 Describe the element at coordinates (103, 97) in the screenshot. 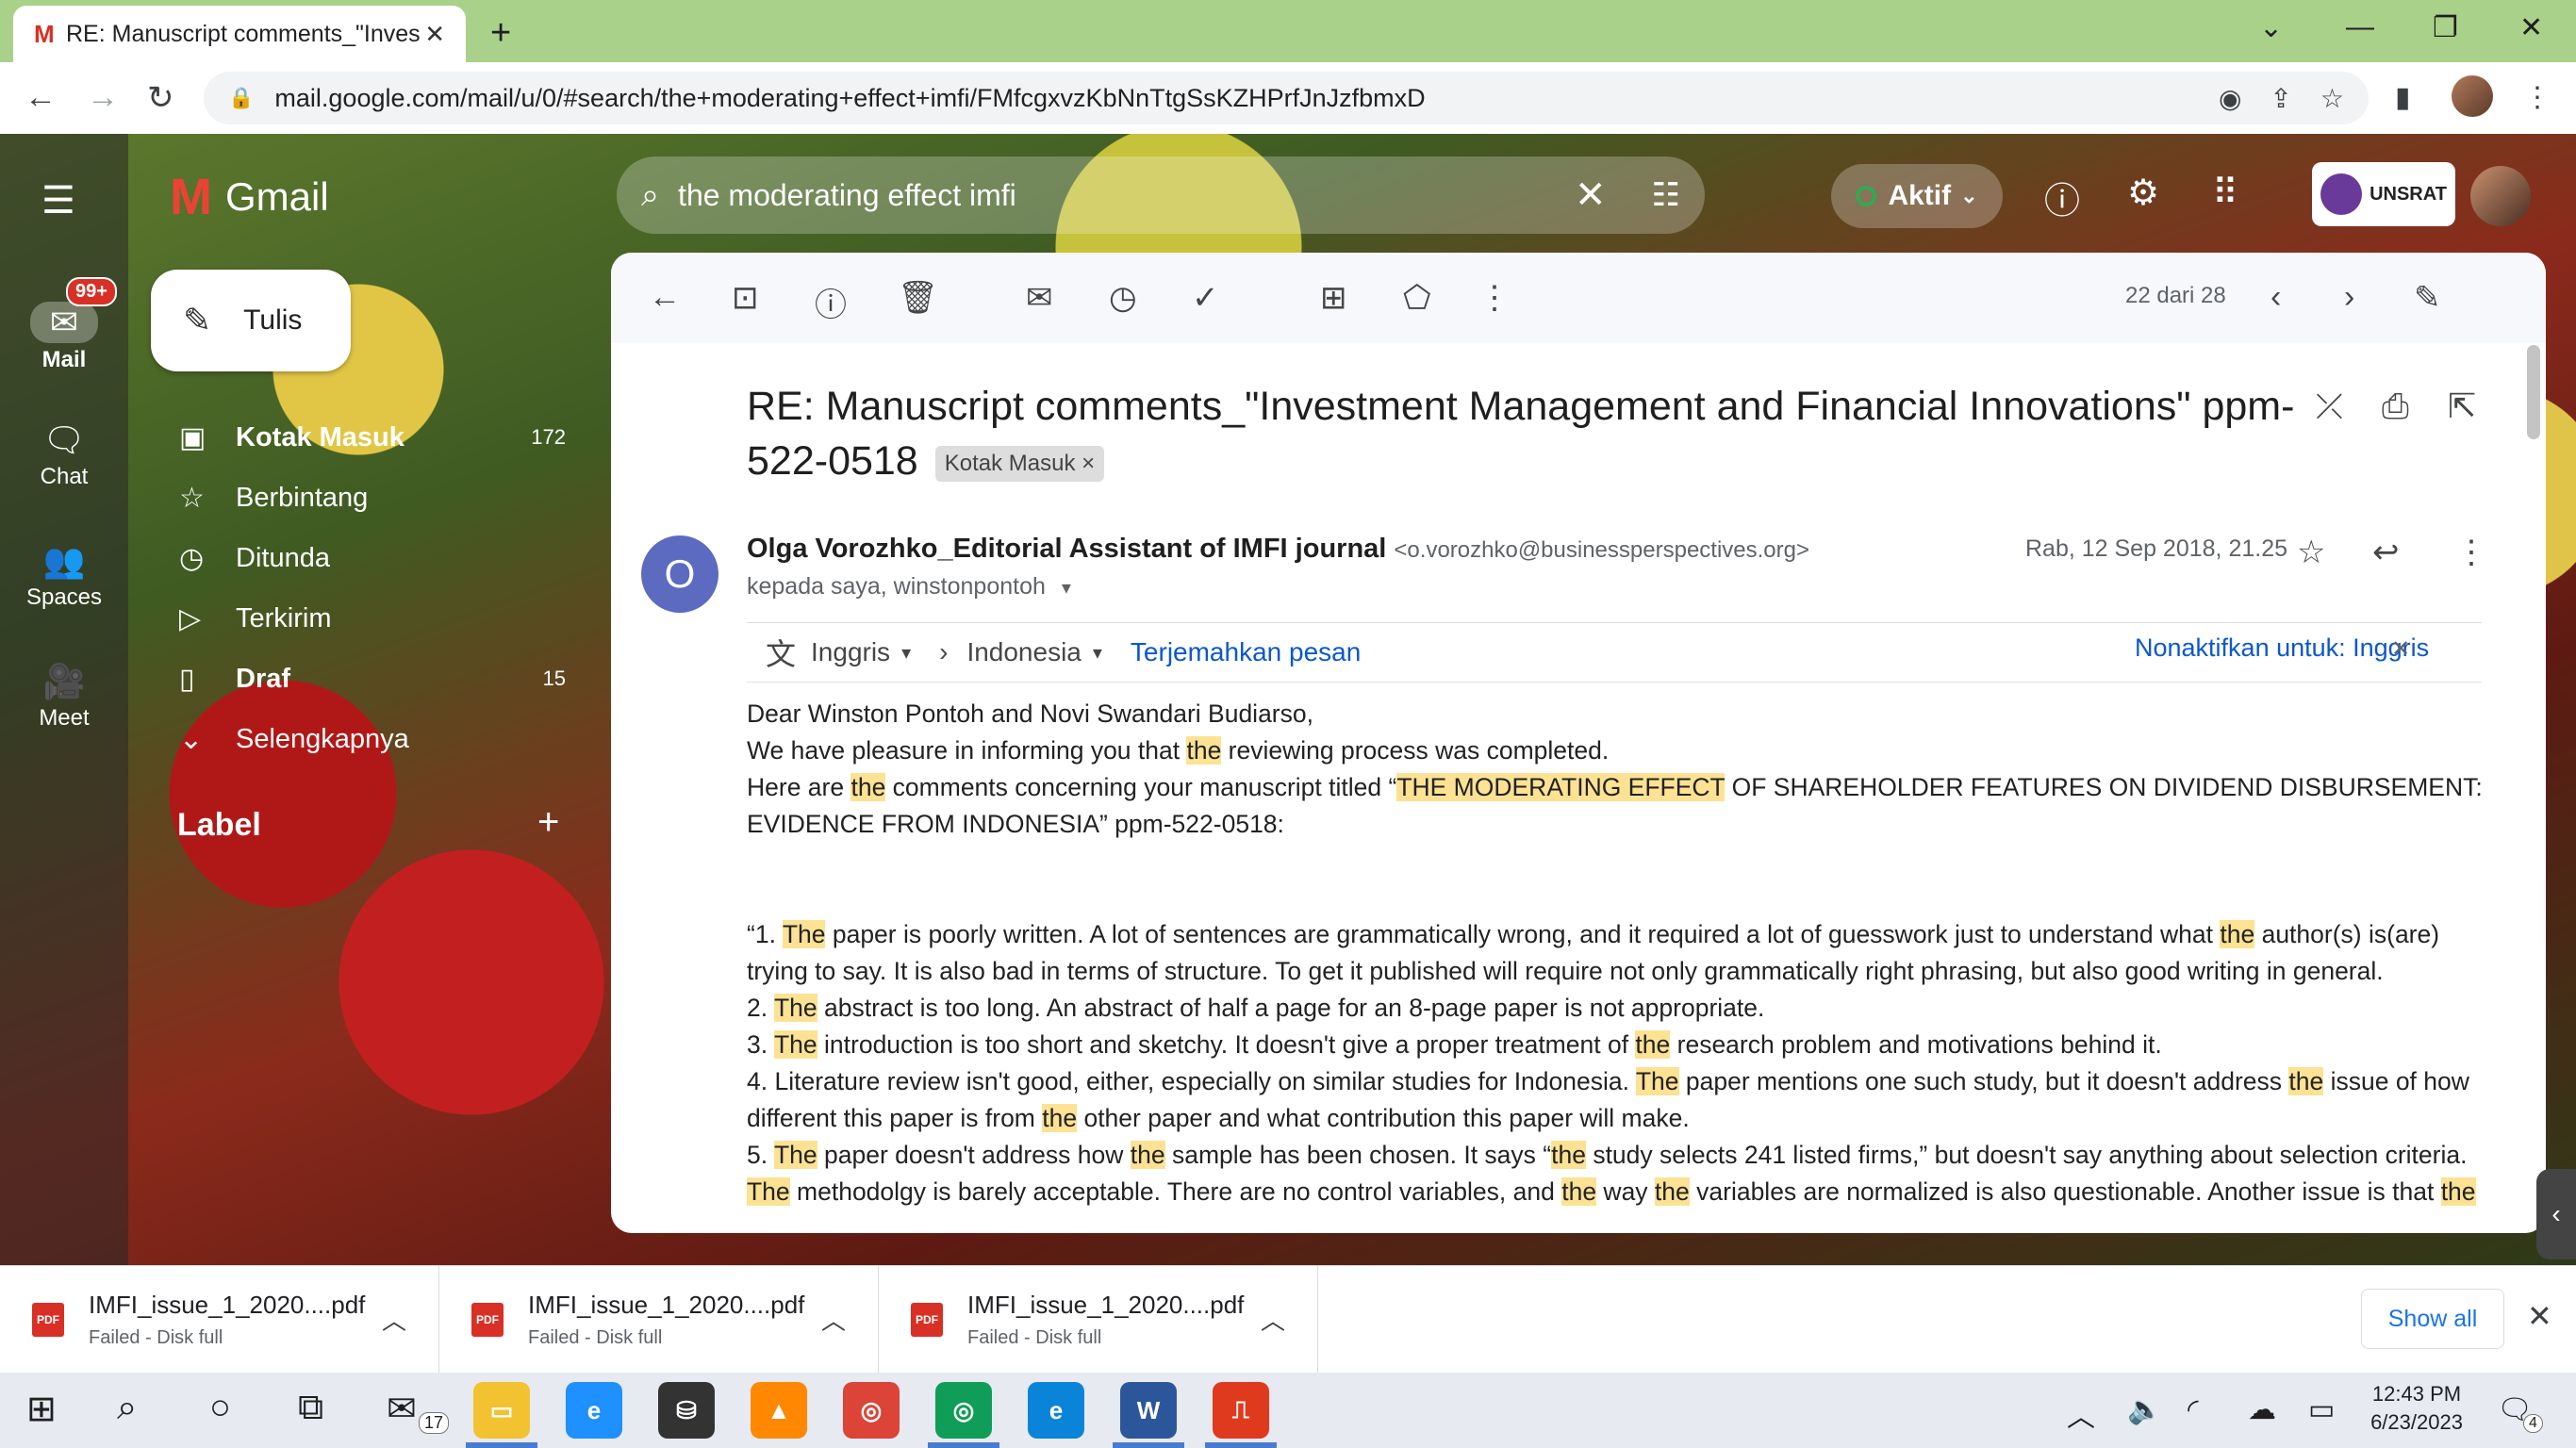

I see `forward-icon: →` at that location.